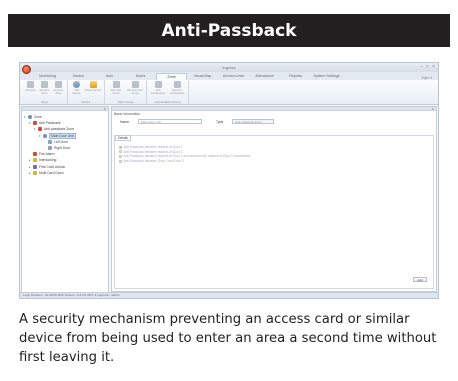  I want to click on ribbon-group-label: Zone, so click(44, 102).